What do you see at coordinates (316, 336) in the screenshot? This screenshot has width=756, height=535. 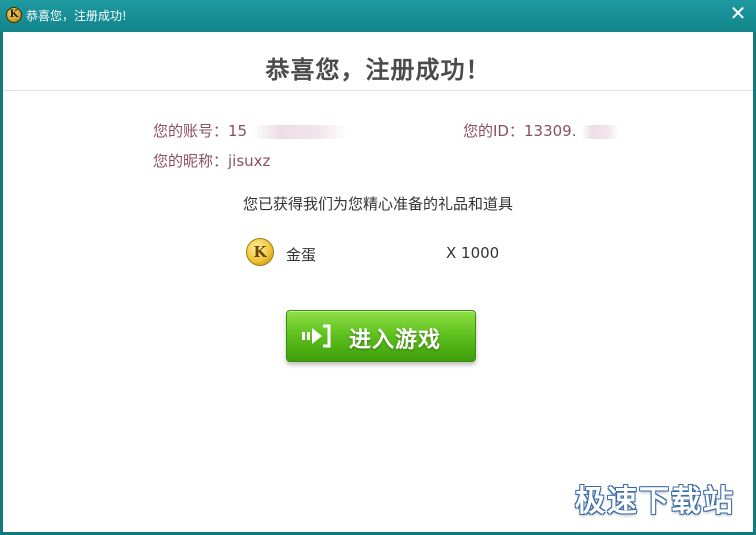 I see `enter-arrow-icon` at bounding box center [316, 336].